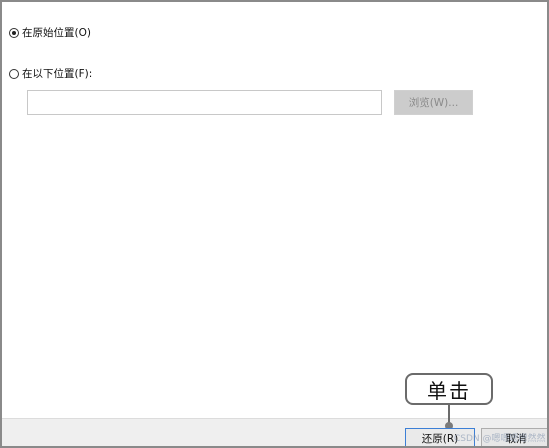 This screenshot has width=549, height=448. What do you see at coordinates (14, 73) in the screenshot?
I see `radio-unchecked-icon` at bounding box center [14, 73].